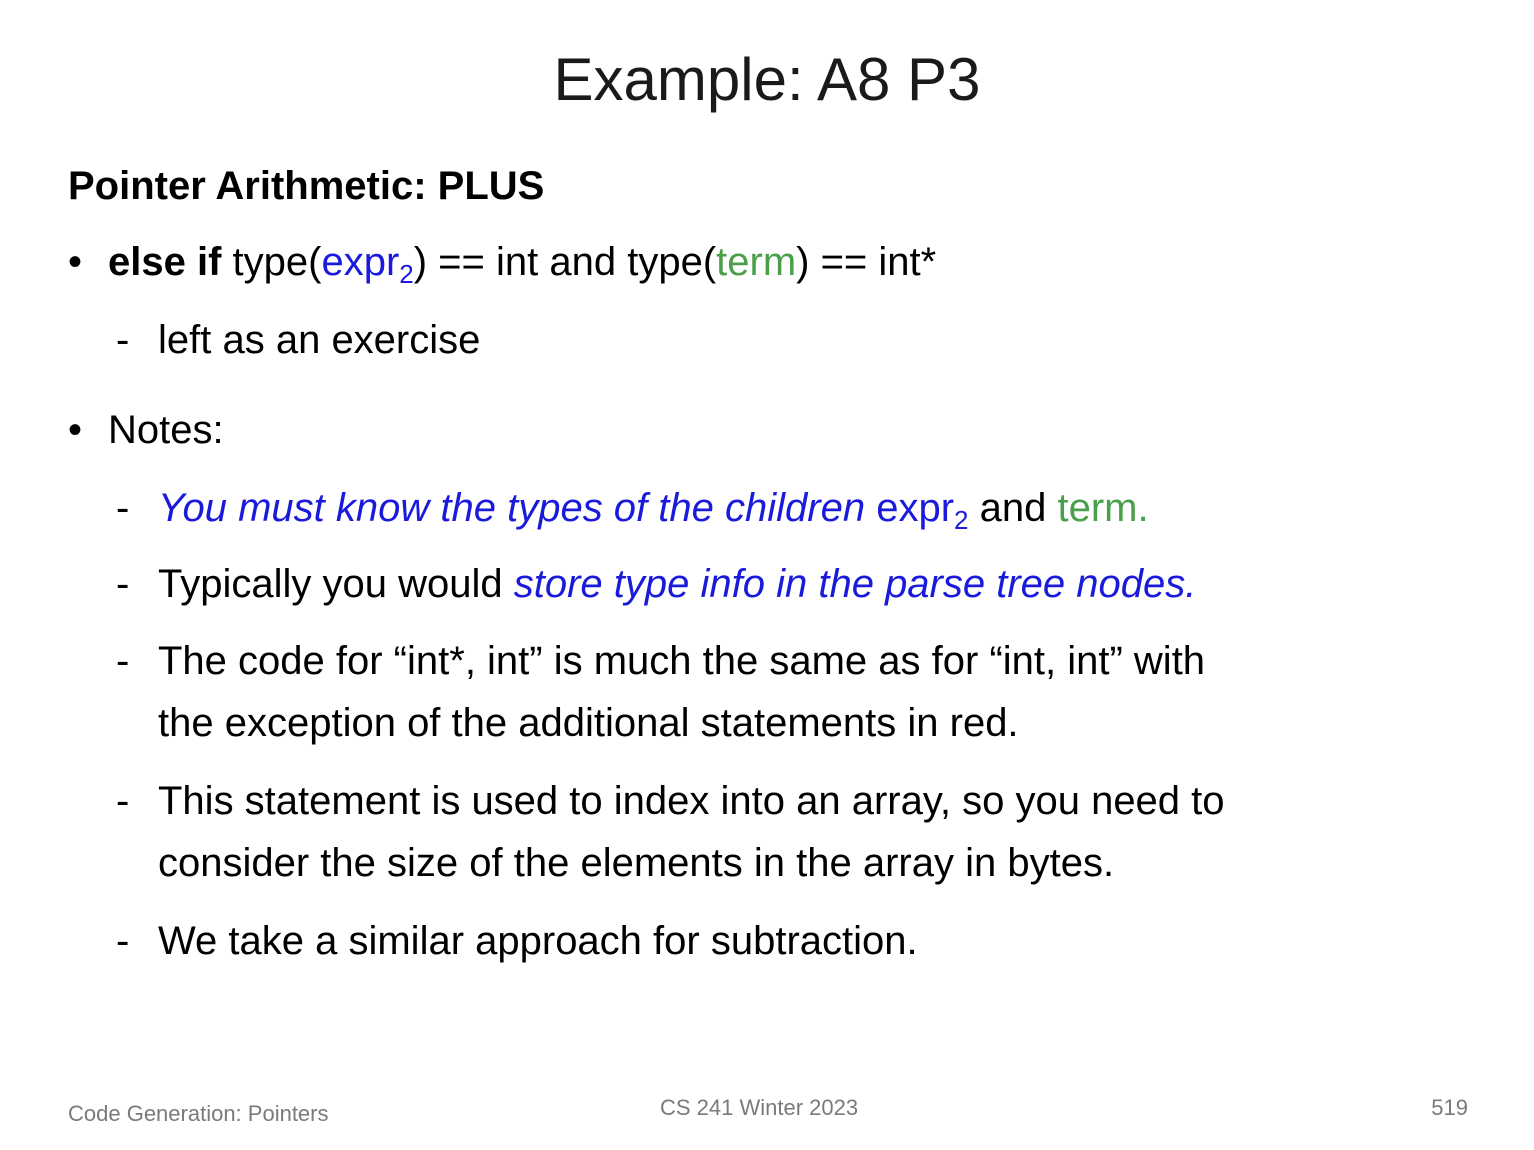 Image resolution: width=1534 pixels, height=1150 pixels. I want to click on footer-center: CS 241 Winter 2023, so click(759, 1107).